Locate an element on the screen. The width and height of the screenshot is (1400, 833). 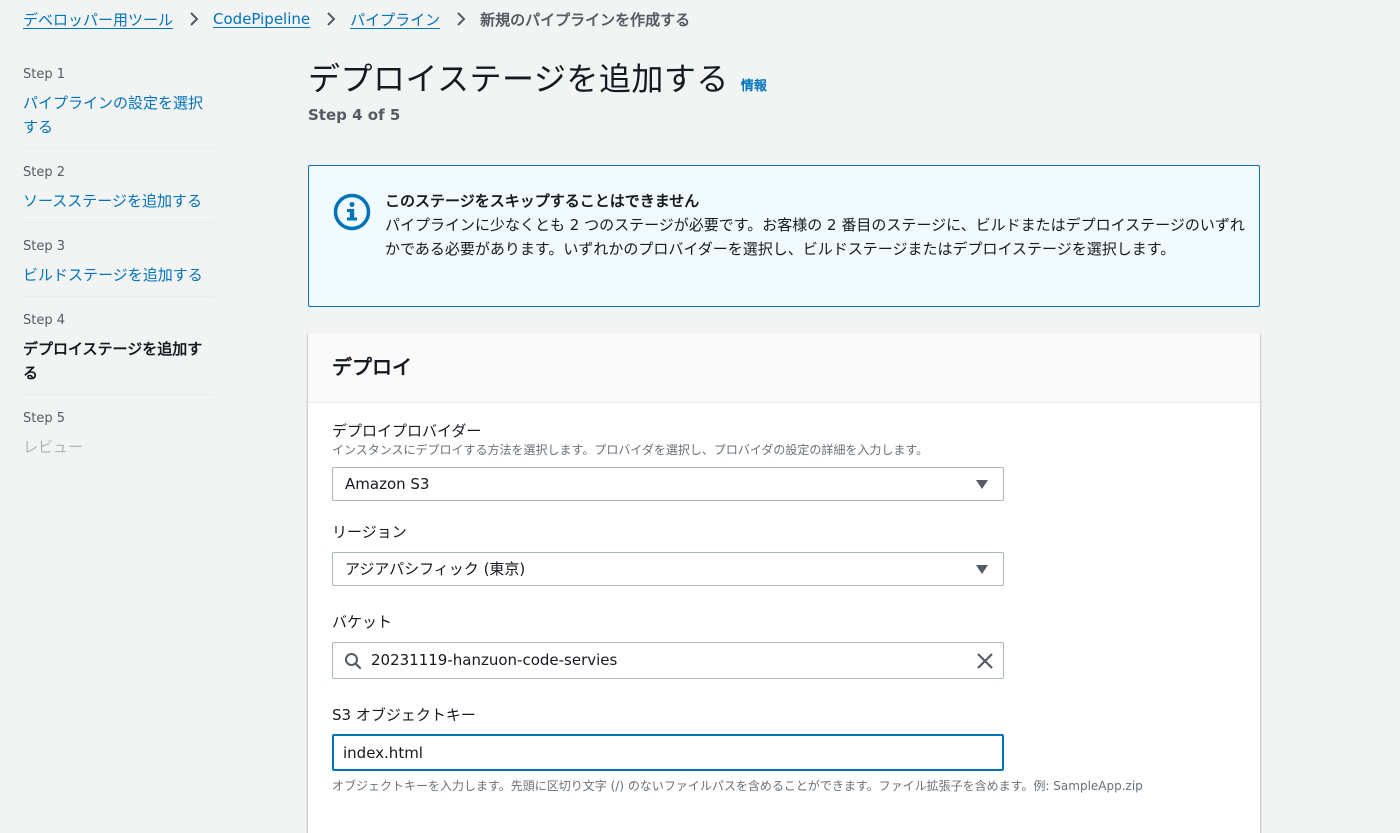
step-number: Step 5 is located at coordinates (44, 418).